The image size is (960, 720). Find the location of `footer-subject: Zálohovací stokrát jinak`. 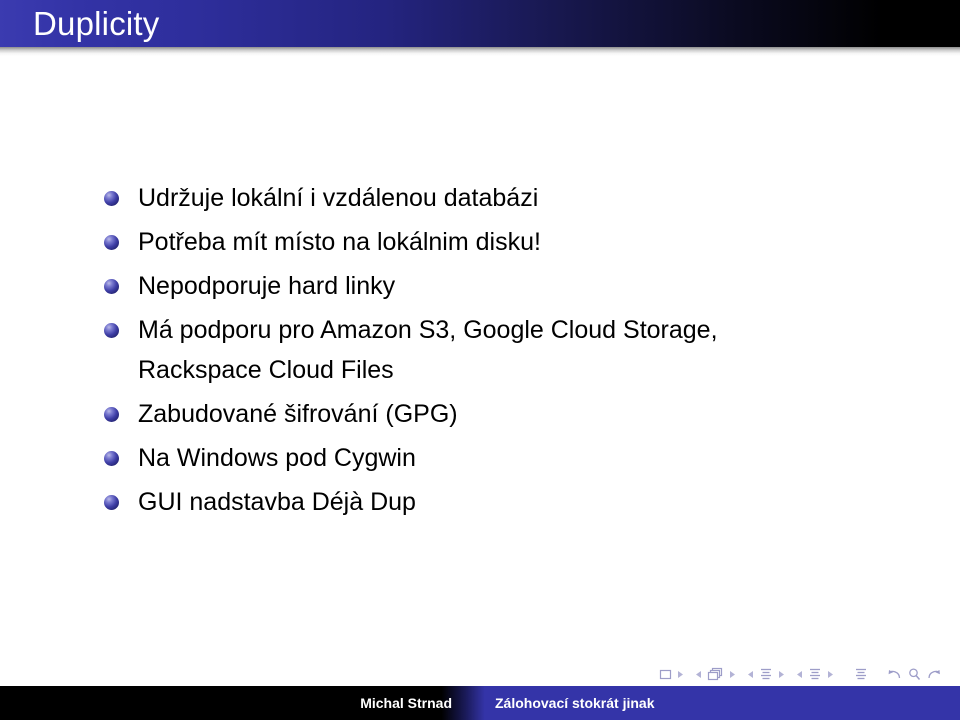

footer-subject: Zálohovací stokrát jinak is located at coordinates (575, 703).